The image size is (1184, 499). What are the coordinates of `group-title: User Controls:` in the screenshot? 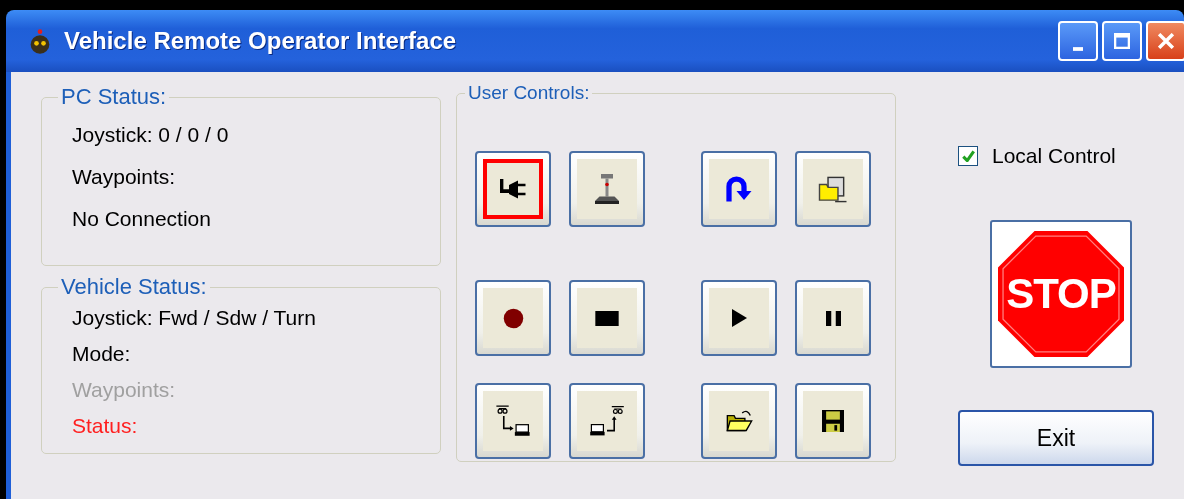 It's located at (529, 93).